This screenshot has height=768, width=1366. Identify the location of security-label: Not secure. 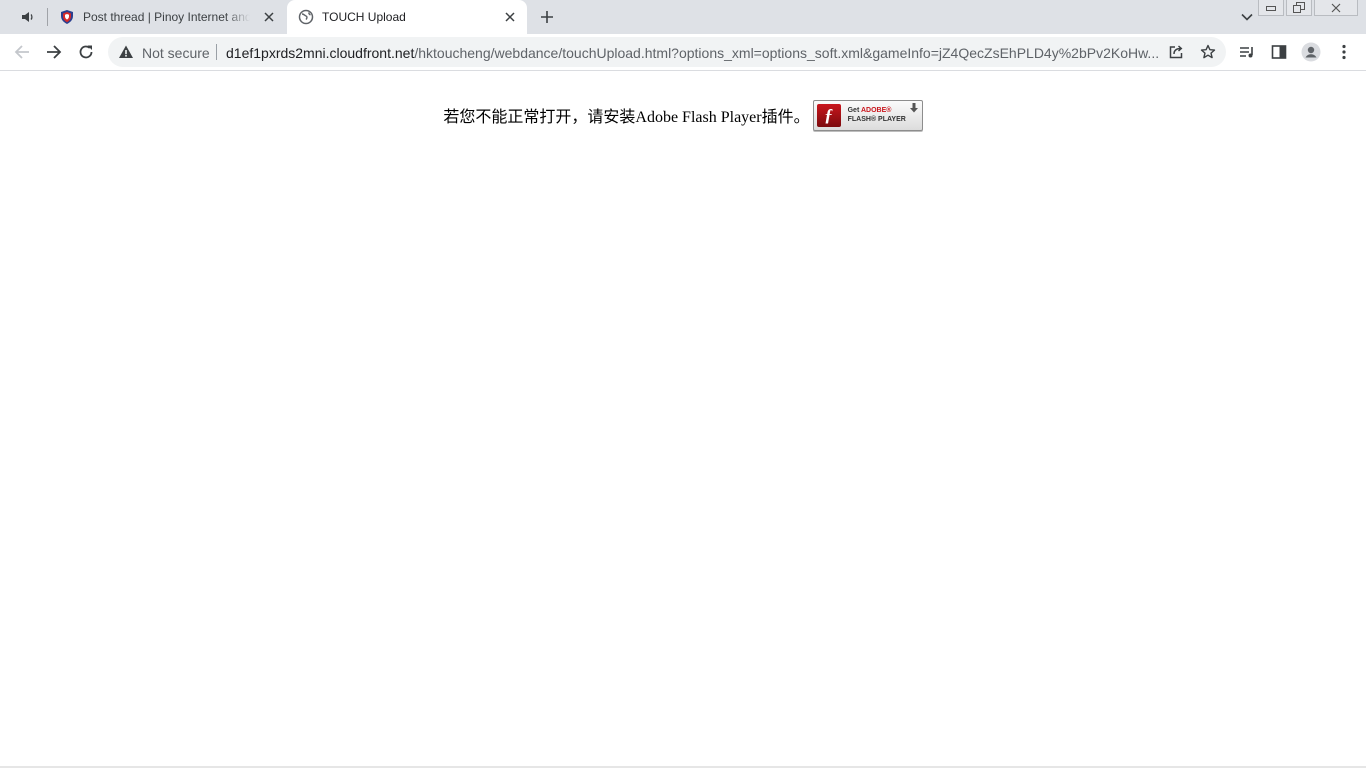
(176, 53).